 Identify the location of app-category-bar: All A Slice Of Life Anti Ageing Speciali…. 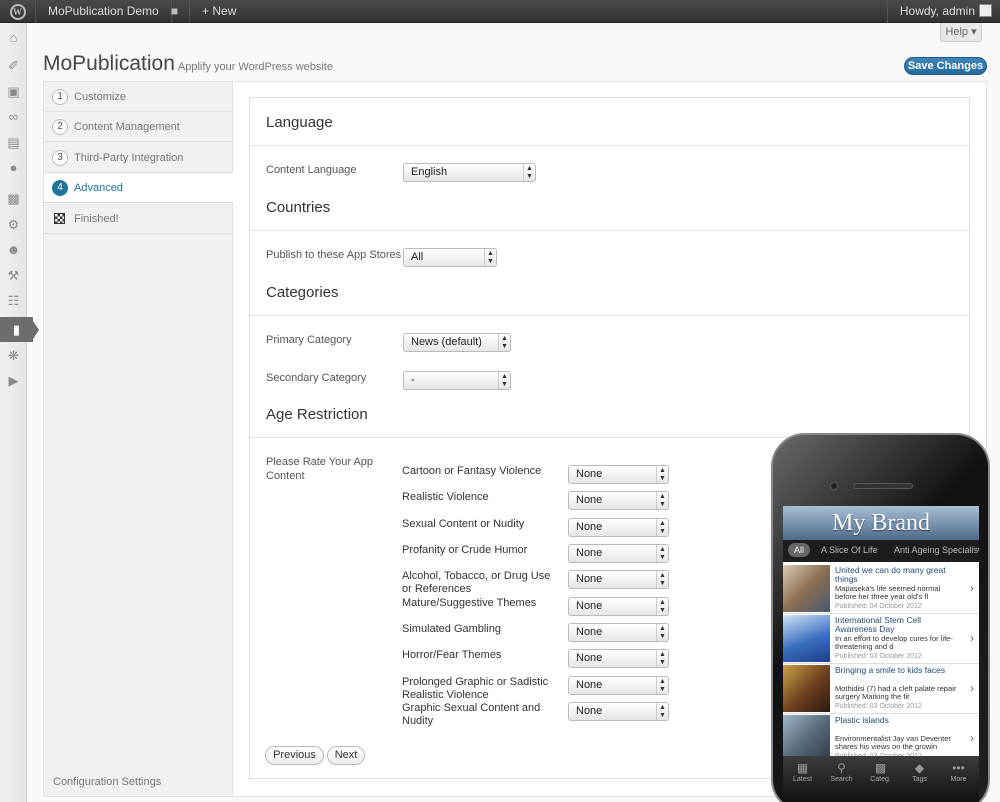
(881, 551).